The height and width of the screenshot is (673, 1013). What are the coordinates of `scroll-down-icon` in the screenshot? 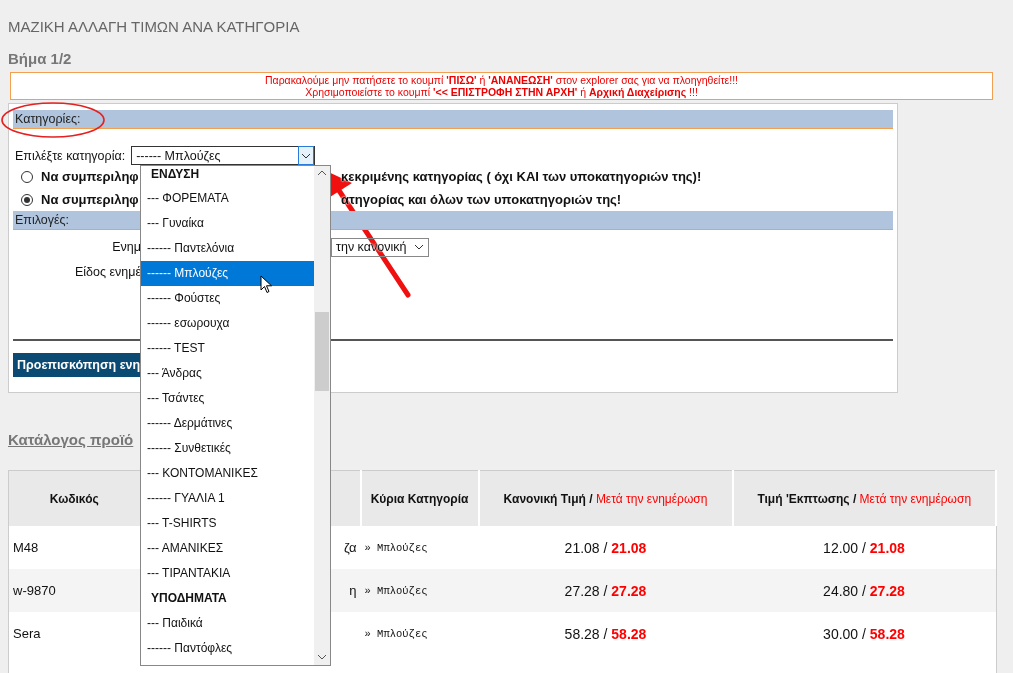 It's located at (322, 657).